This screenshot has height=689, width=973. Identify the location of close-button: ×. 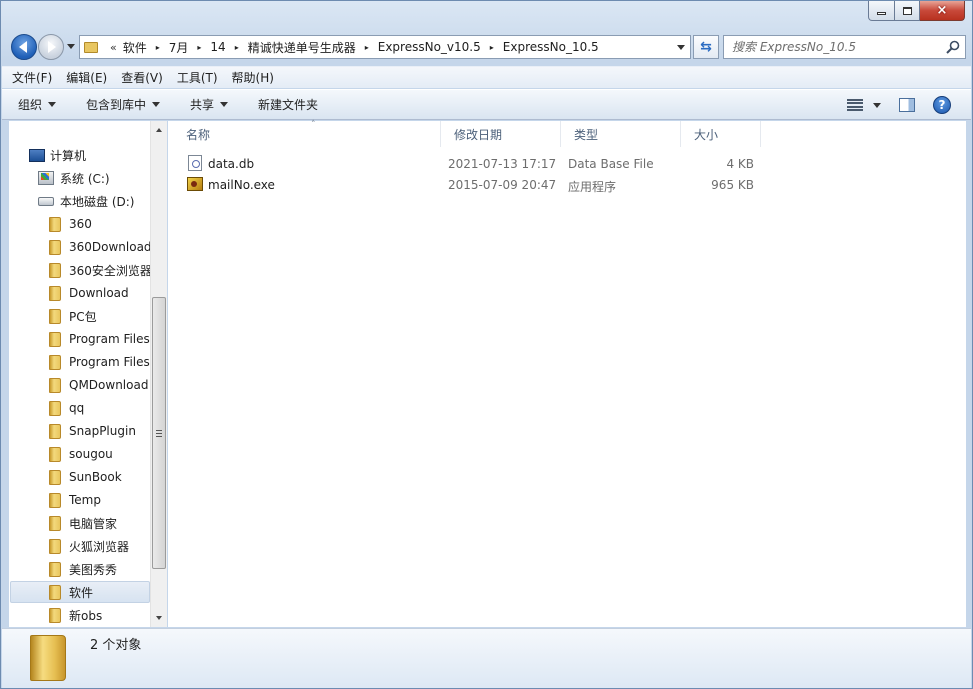
(942, 11).